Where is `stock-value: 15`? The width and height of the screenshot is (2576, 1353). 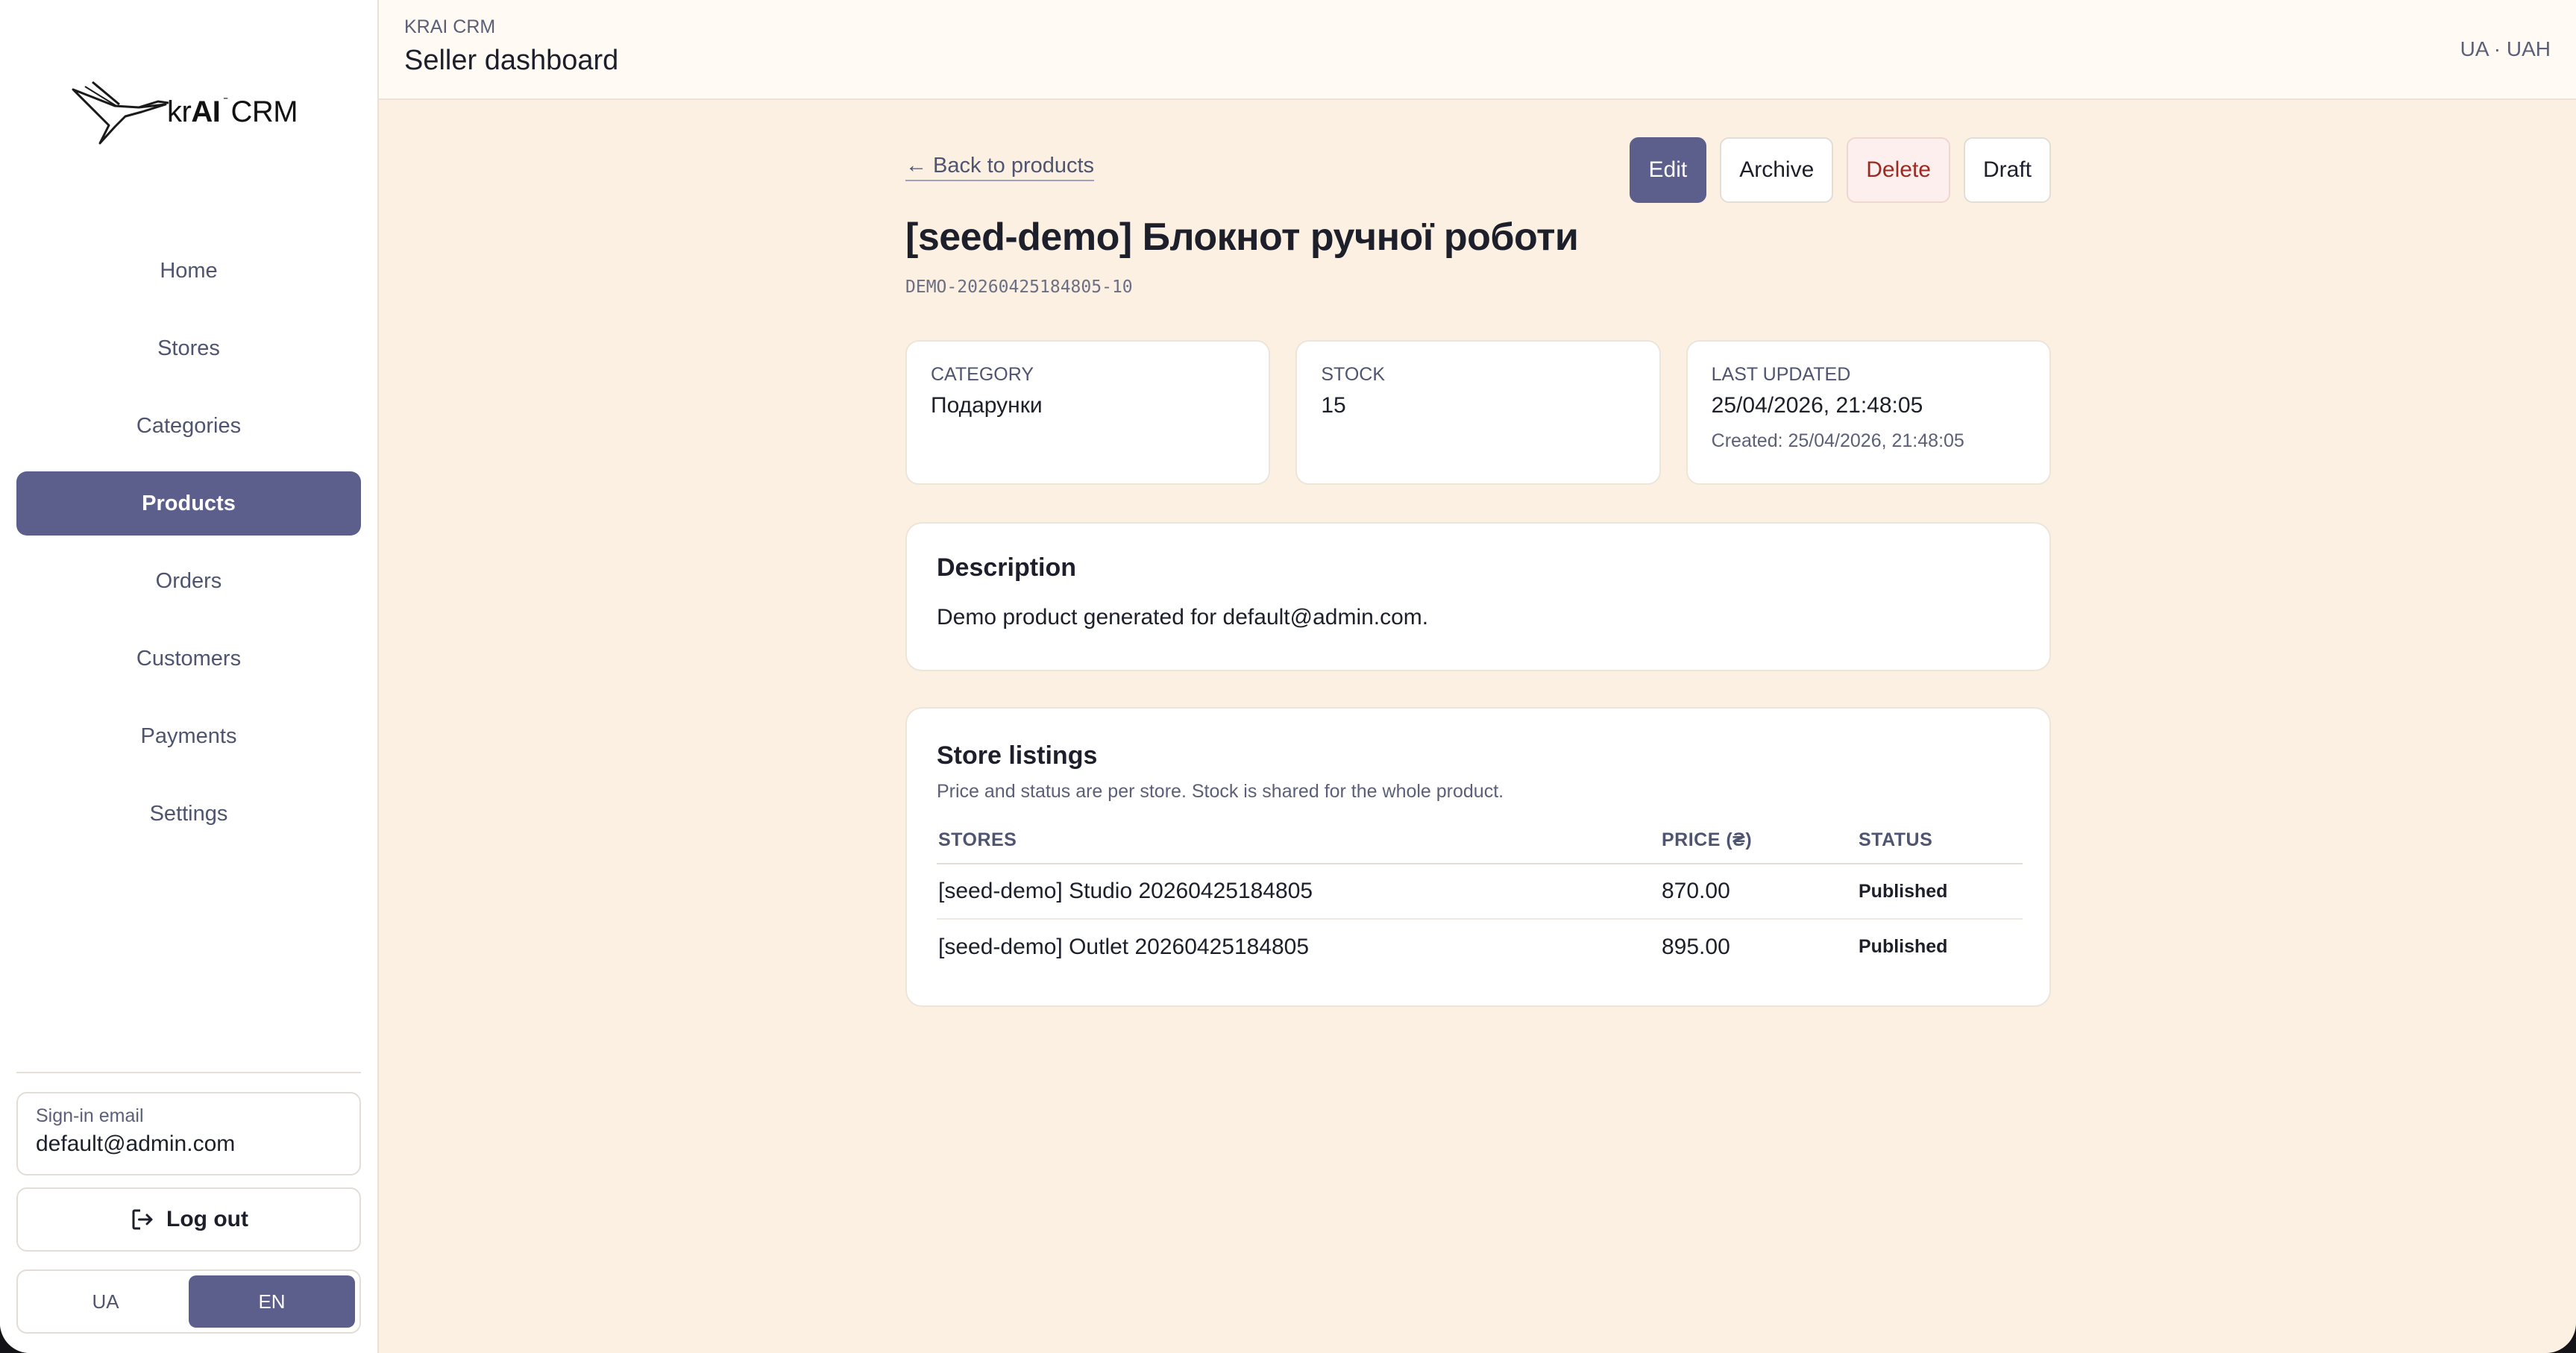 stock-value: 15 is located at coordinates (1334, 406).